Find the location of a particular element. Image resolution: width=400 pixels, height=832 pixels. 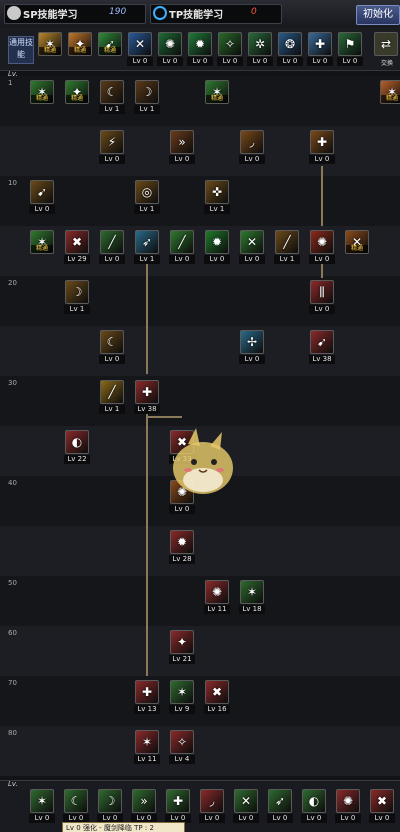

skill-icon: ✕ is located at coordinates (252, 242).